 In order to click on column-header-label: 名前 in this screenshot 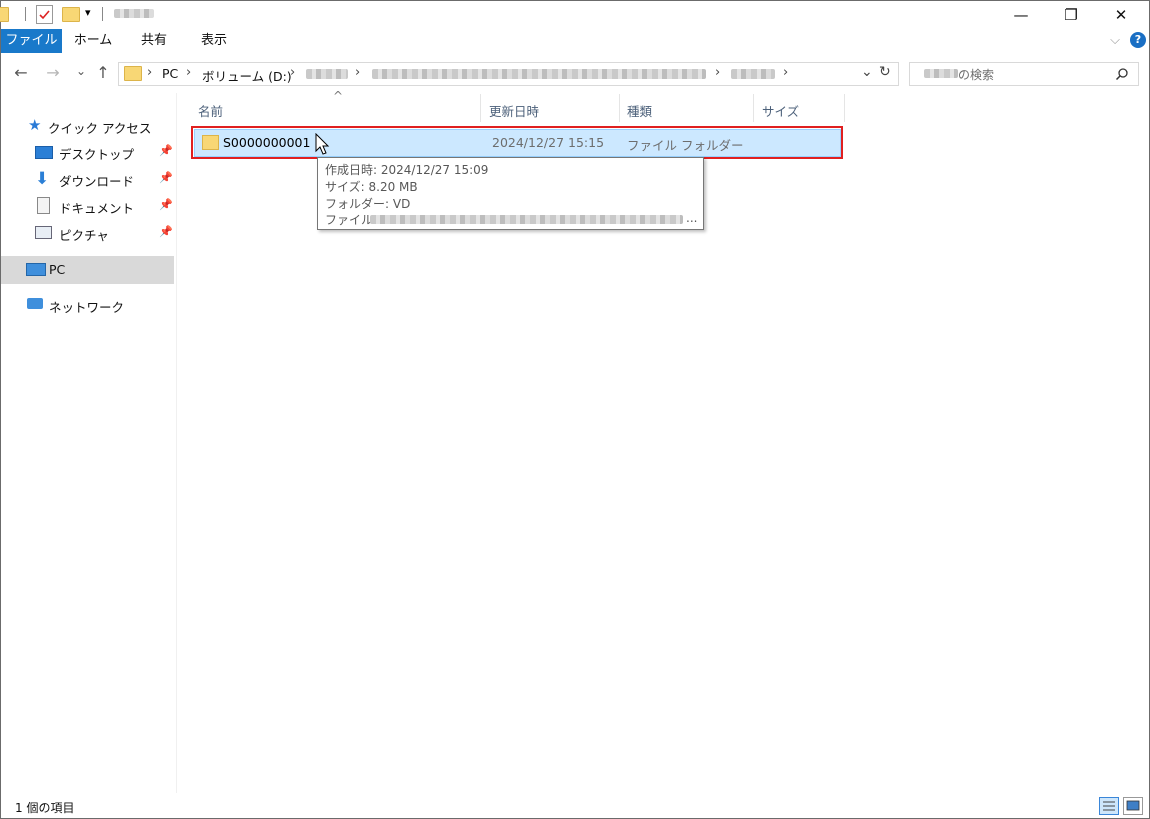, I will do `click(211, 111)`.